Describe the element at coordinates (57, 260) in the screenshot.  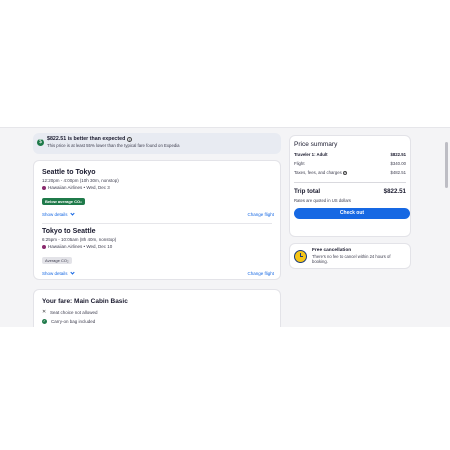
I see `co2-badge: Average CO₂` at that location.